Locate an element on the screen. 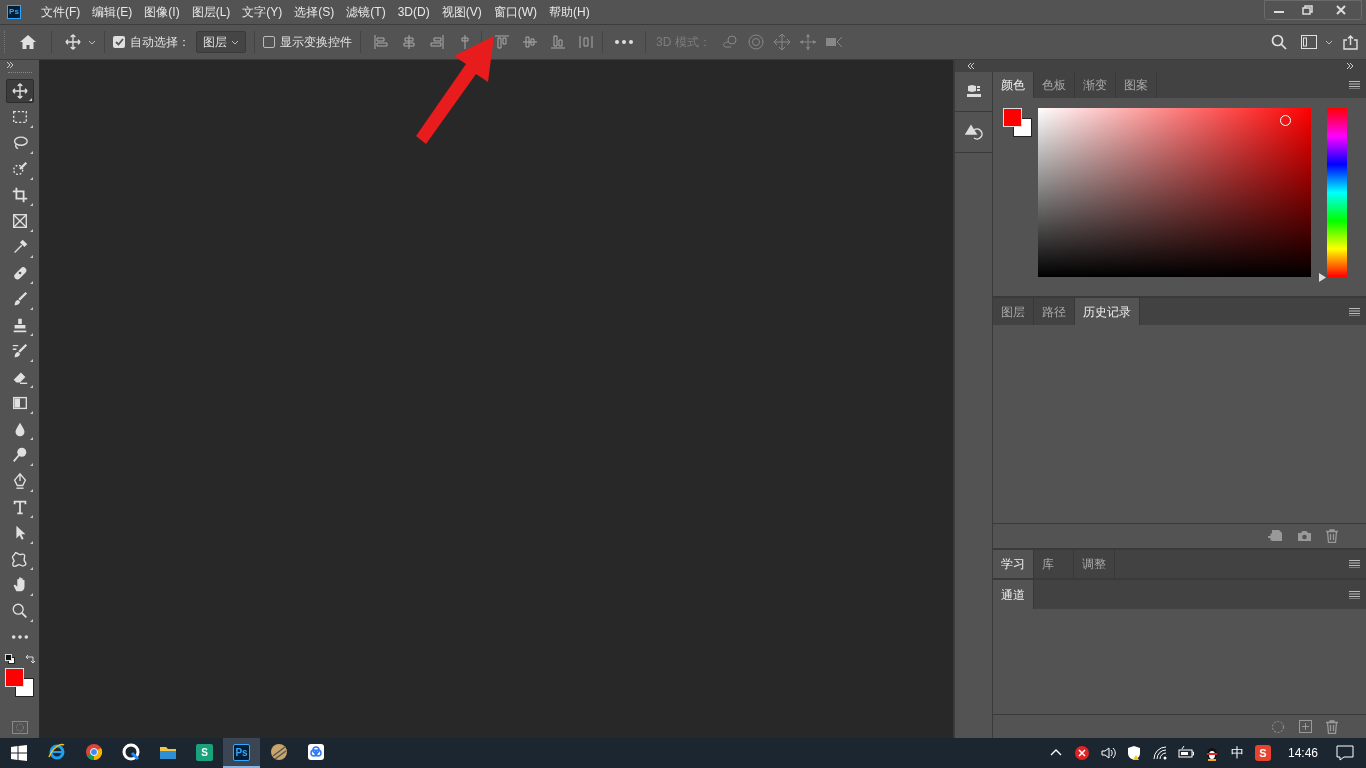  ball-icon is located at coordinates (278, 752).